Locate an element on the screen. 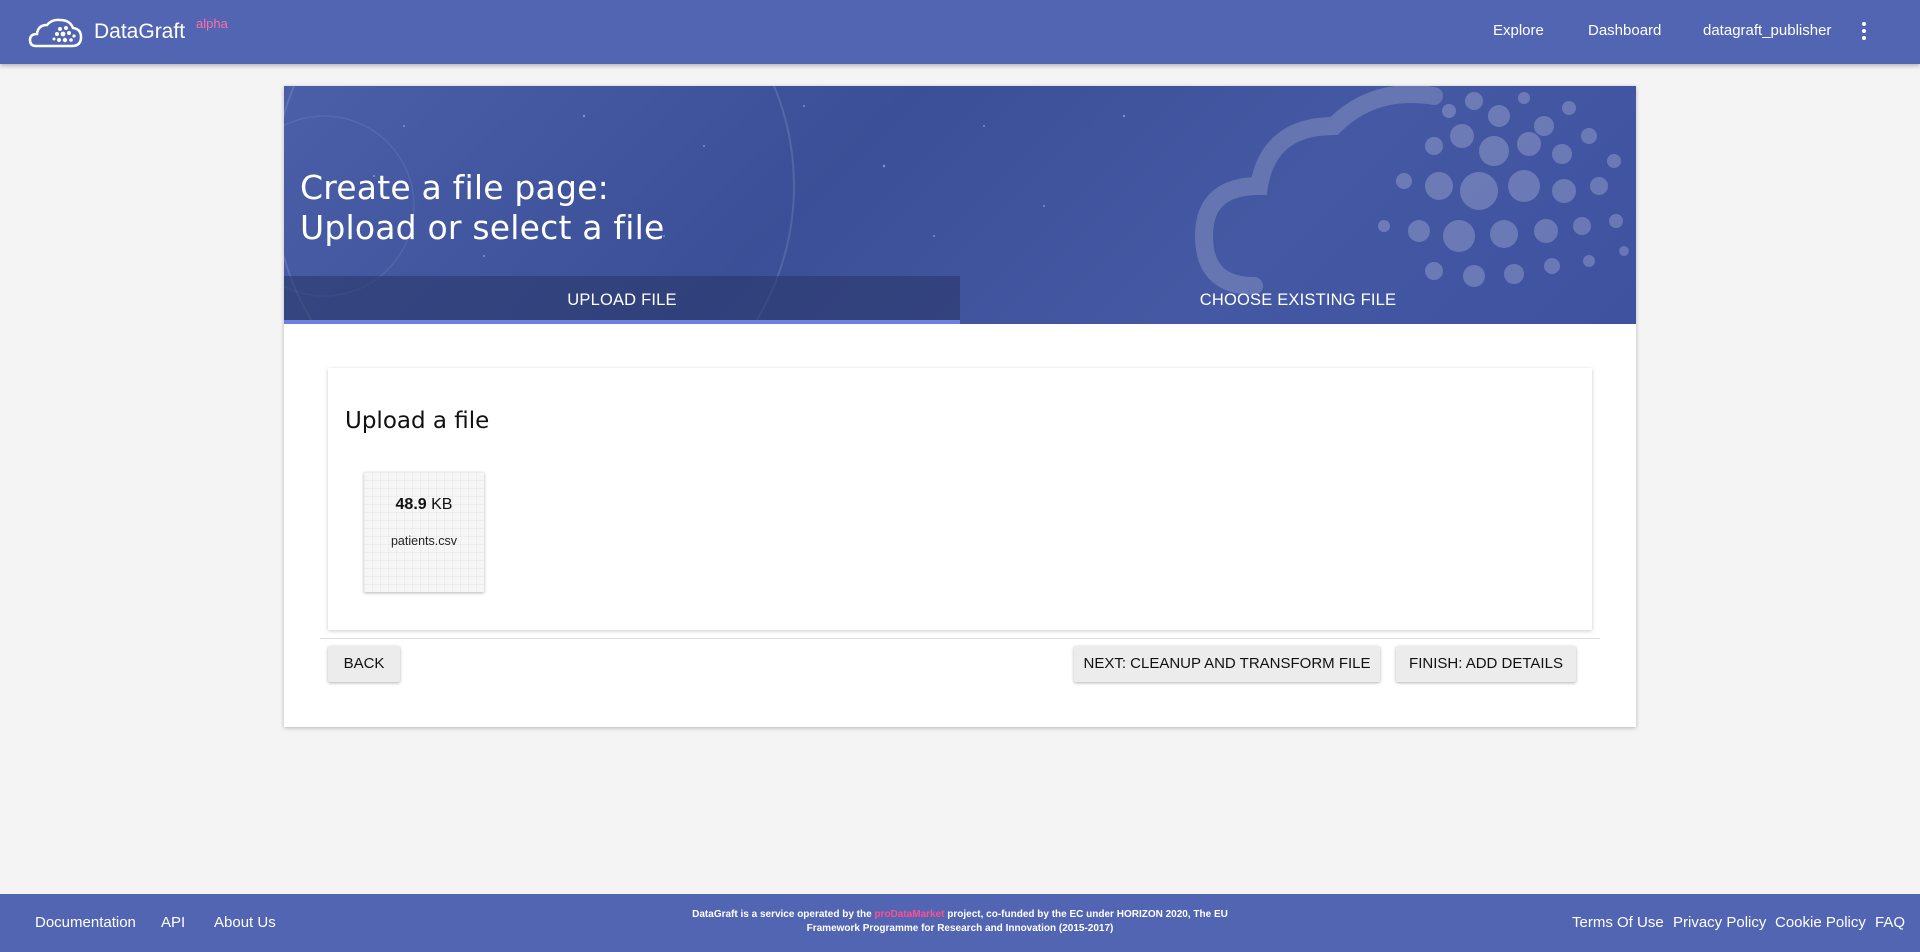 Image resolution: width=1920 pixels, height=952 pixels. nav-dashboard: Dashboard is located at coordinates (1624, 30).